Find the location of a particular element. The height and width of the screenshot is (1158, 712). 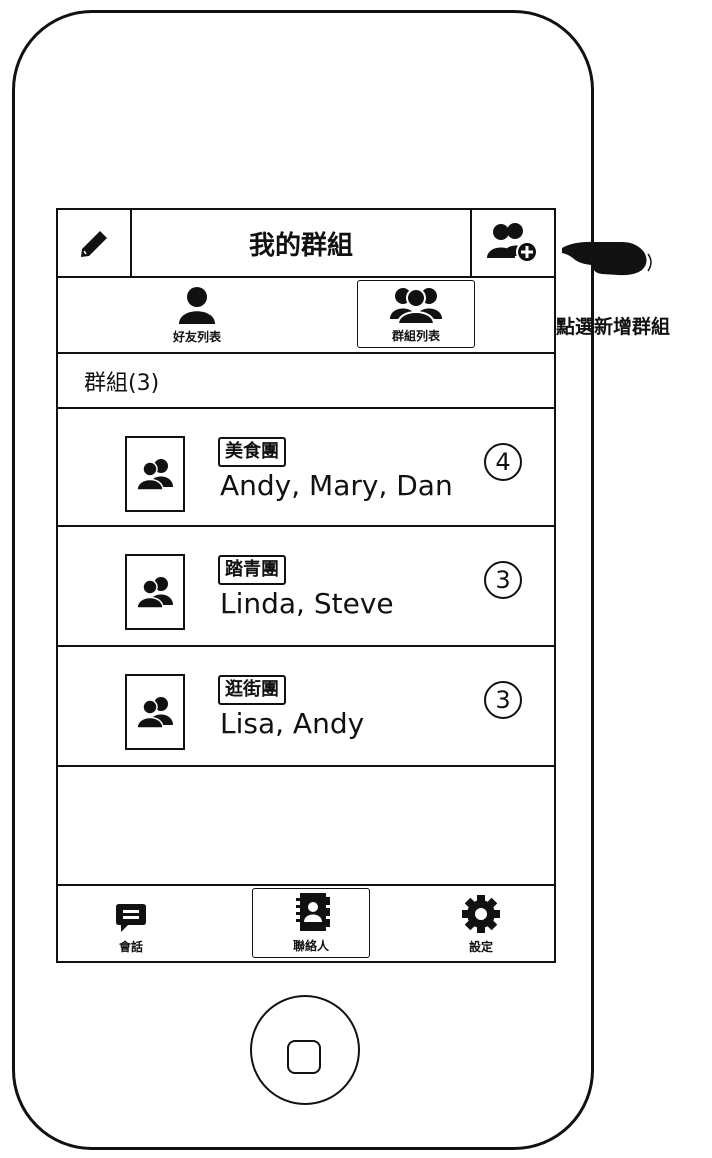

annotation-text: 點選新增群組 is located at coordinates (613, 327).